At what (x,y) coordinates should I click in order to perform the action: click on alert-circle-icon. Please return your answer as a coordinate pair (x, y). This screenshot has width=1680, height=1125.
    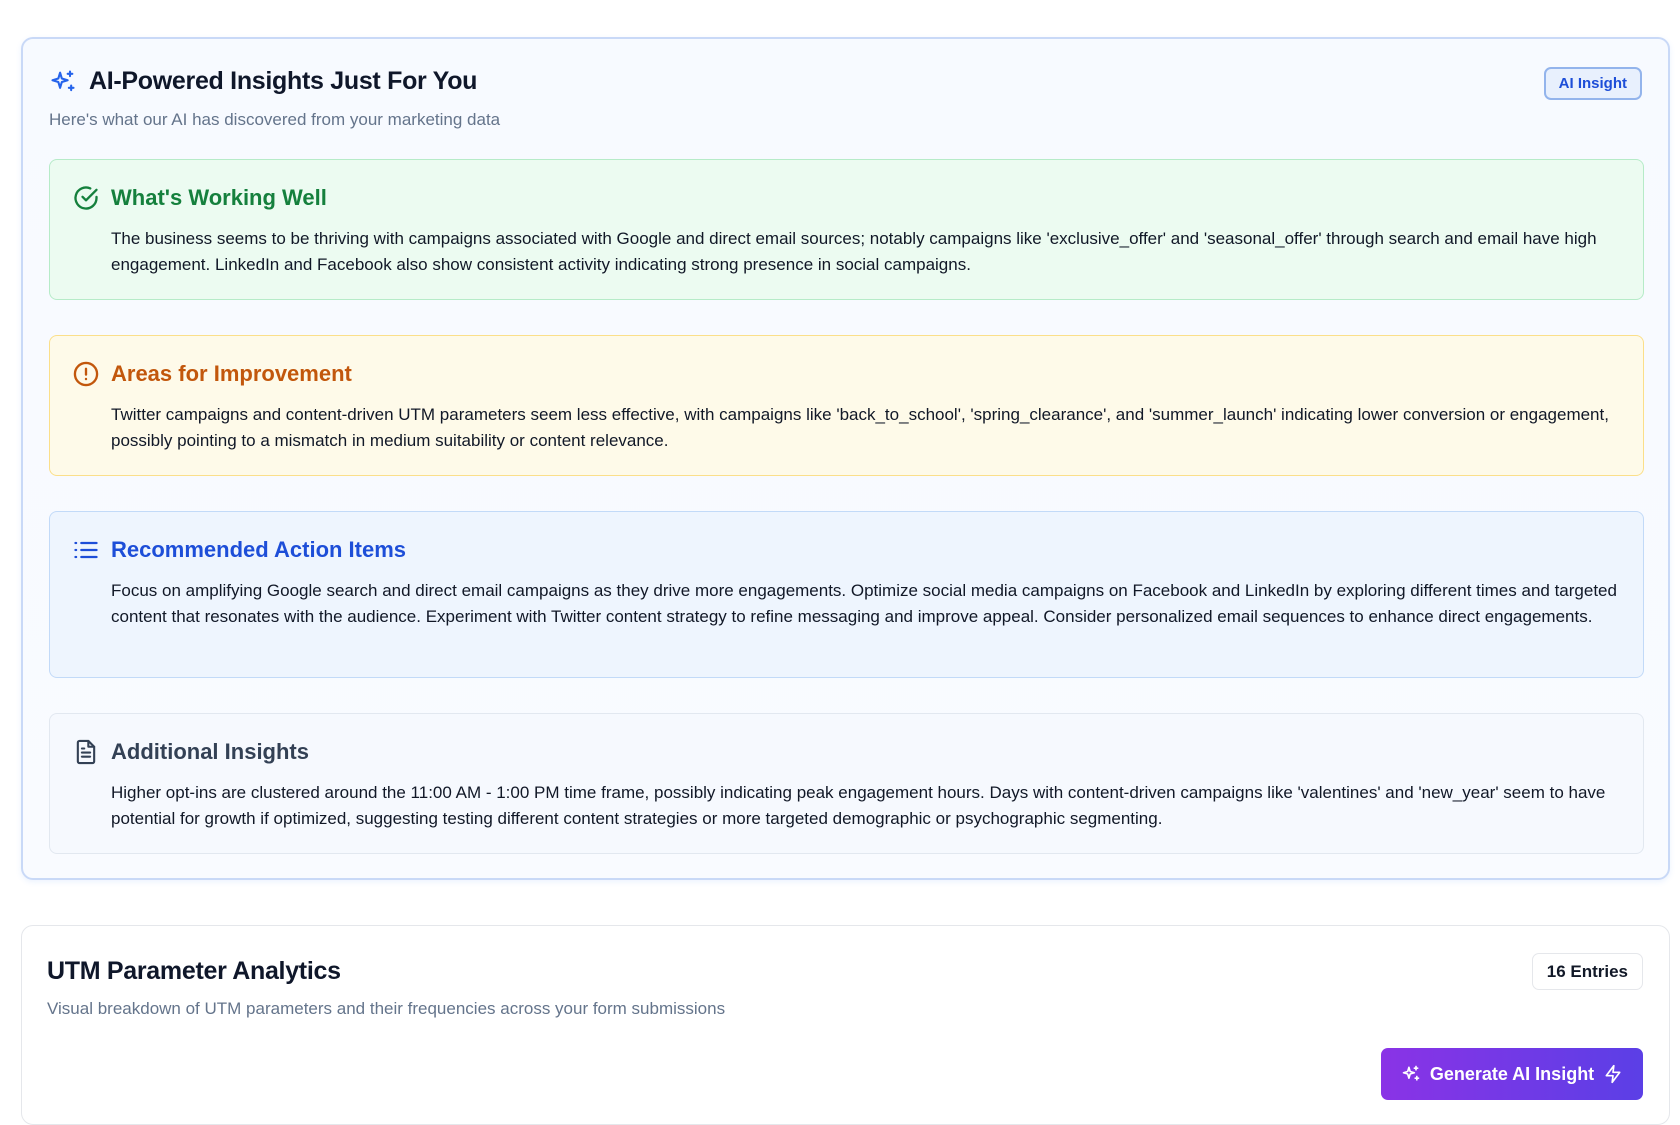
    Looking at the image, I should click on (86, 374).